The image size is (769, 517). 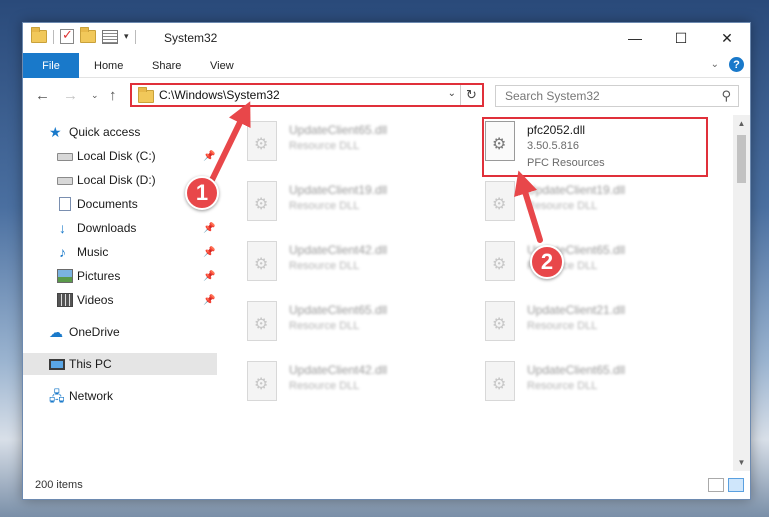 I want to click on videos-icon, so click(x=65, y=300).